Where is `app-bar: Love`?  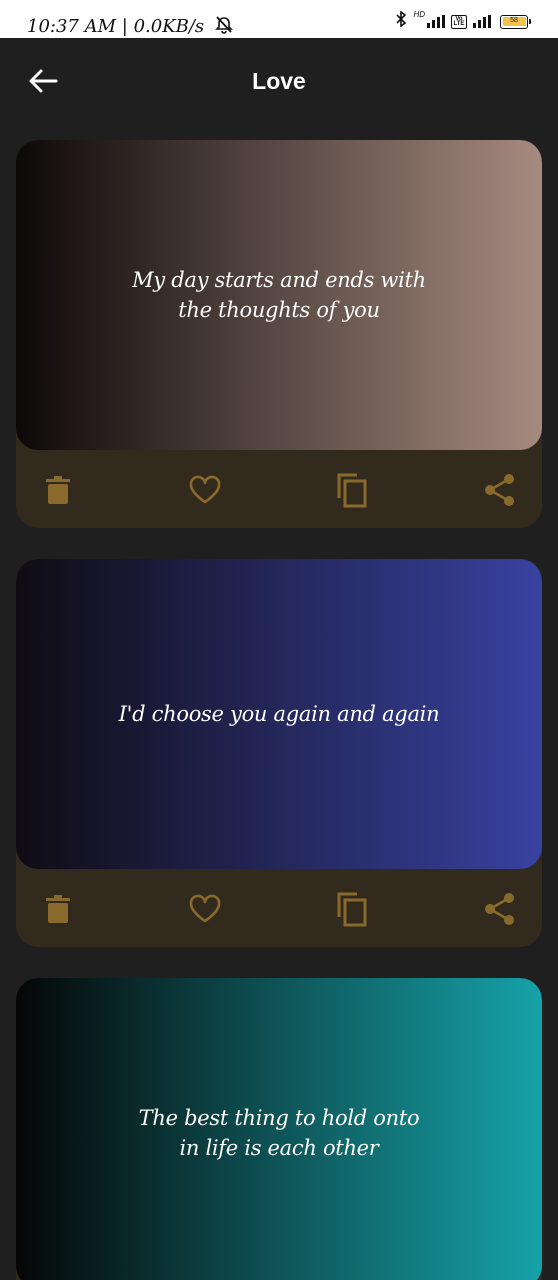
app-bar: Love is located at coordinates (279, 81).